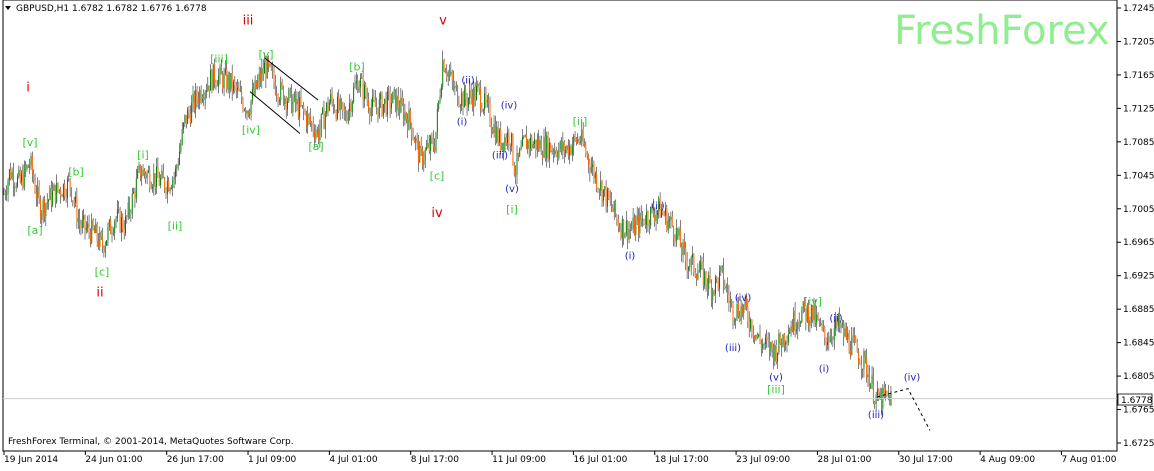 The image size is (1154, 471). Describe the element at coordinates (357, 67) in the screenshot. I see `wave-label-green: [b]` at that location.